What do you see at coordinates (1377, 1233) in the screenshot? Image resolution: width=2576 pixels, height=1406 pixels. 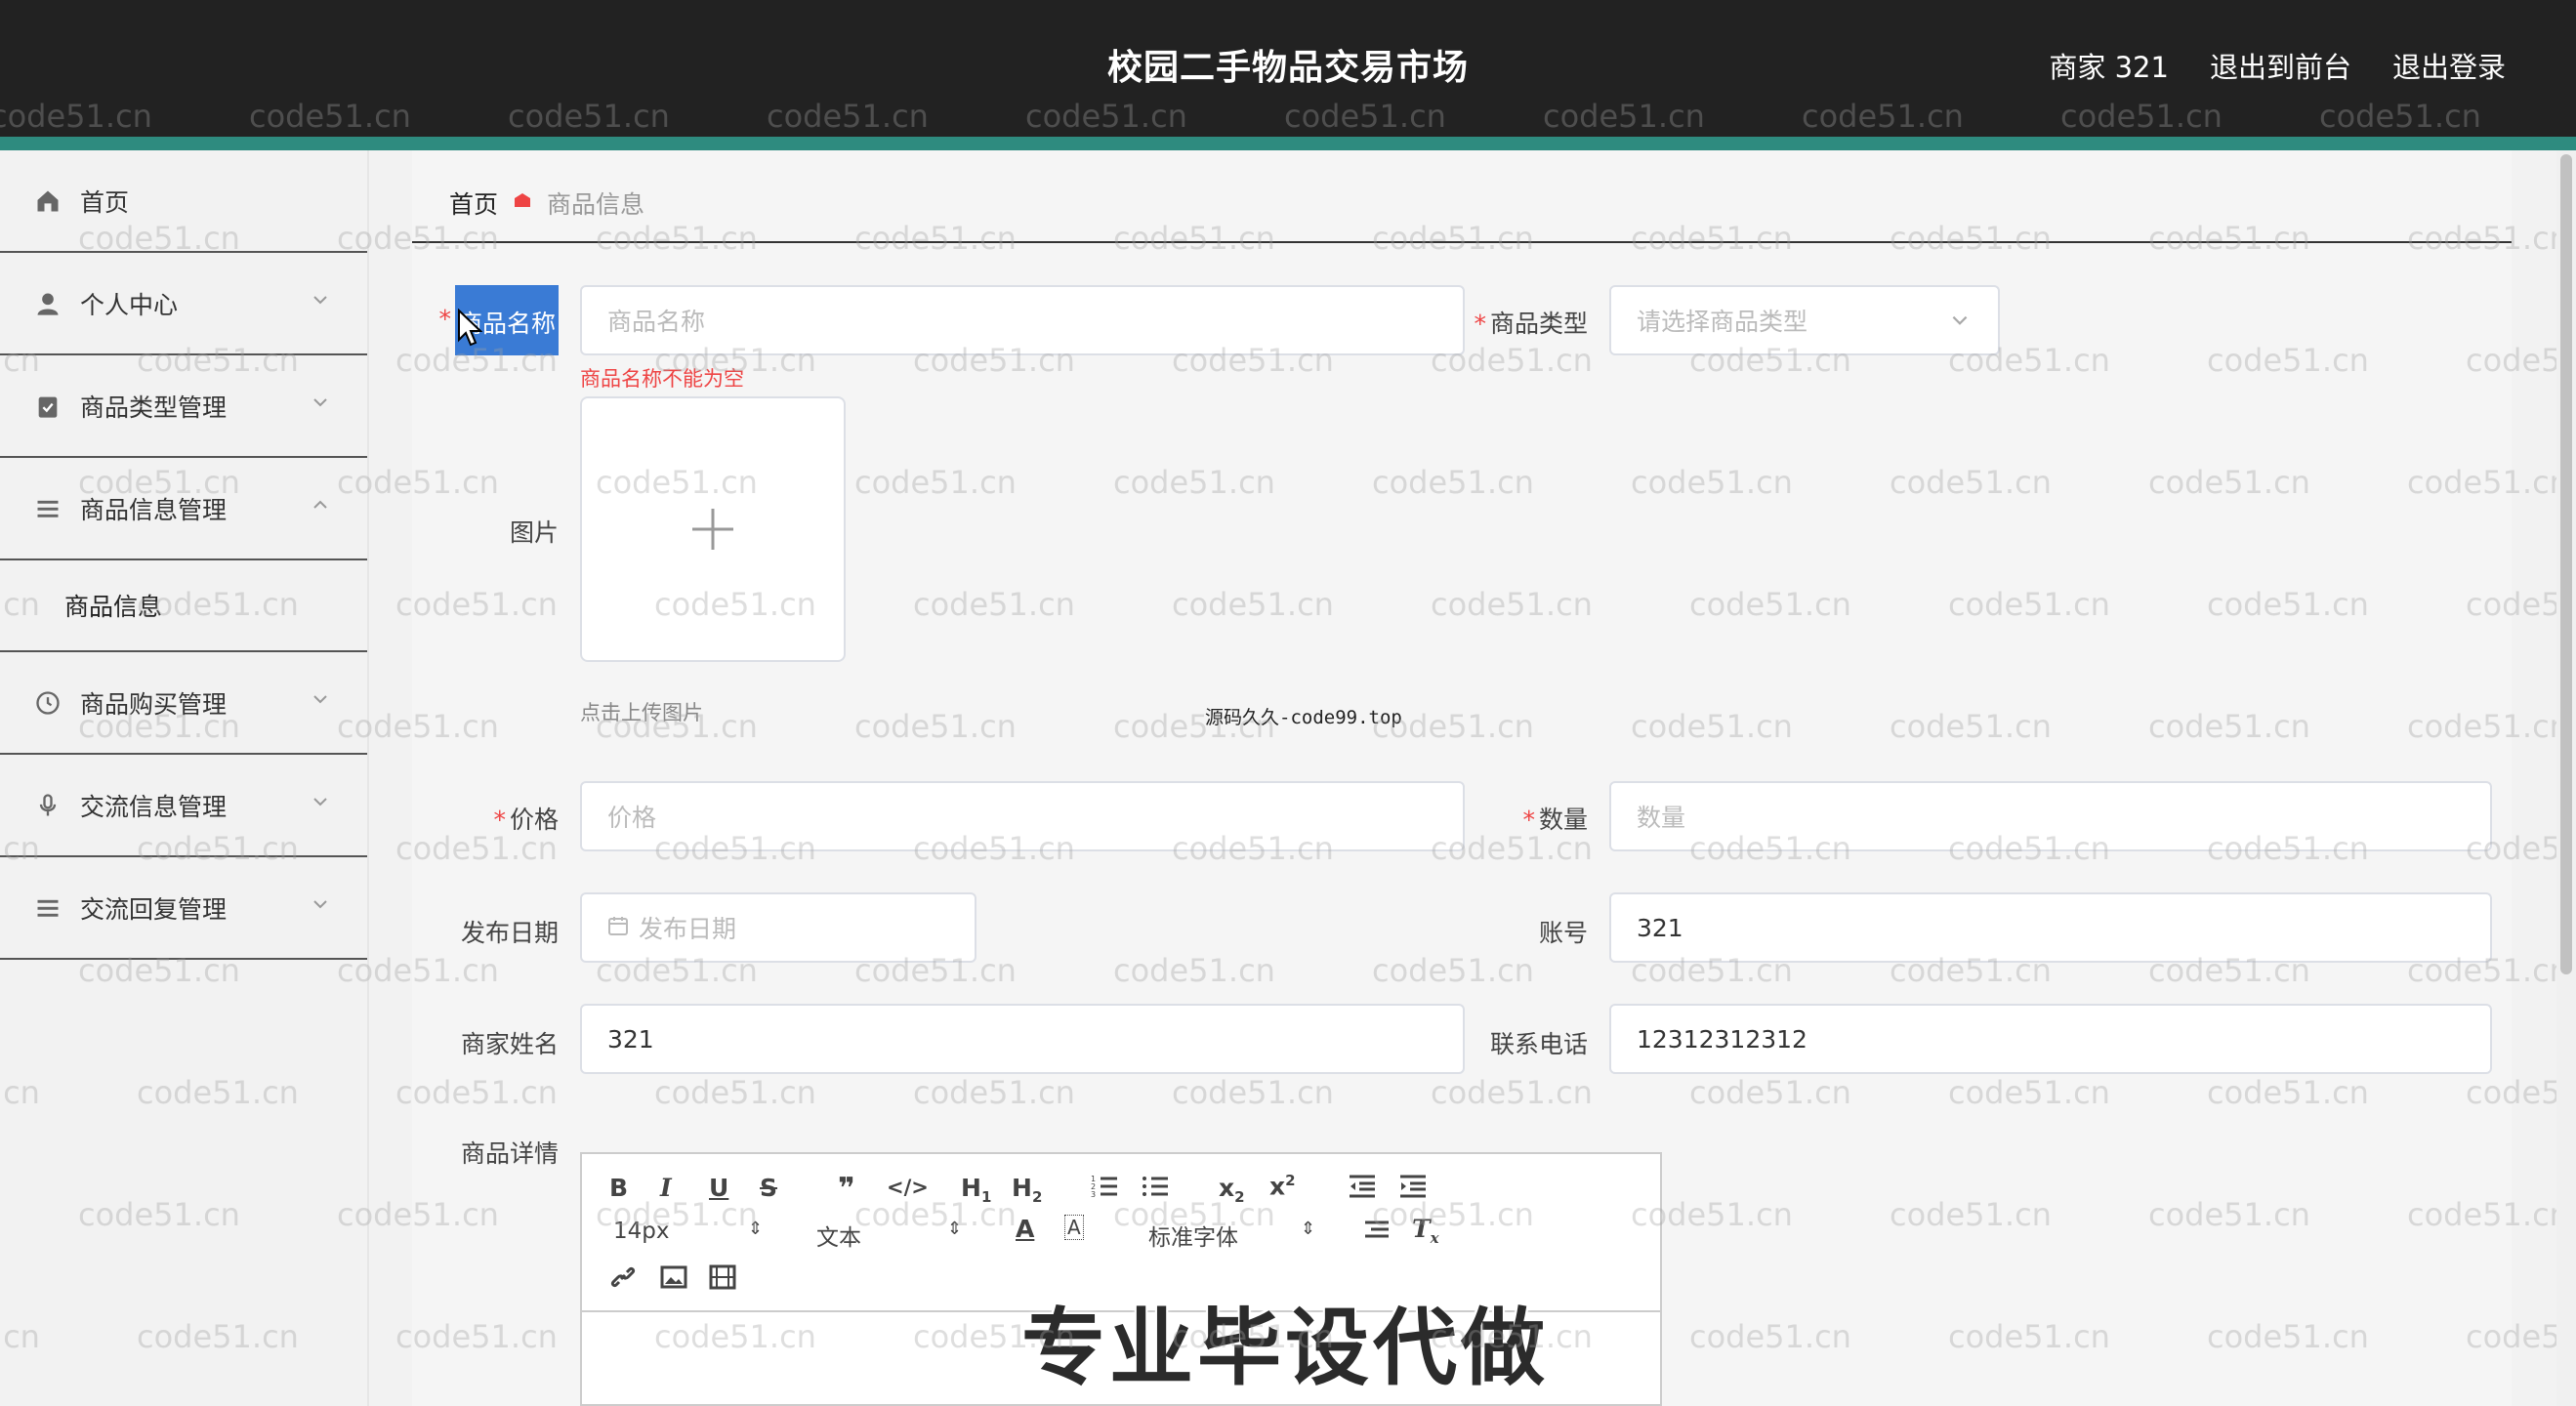 I see `align-icon` at bounding box center [1377, 1233].